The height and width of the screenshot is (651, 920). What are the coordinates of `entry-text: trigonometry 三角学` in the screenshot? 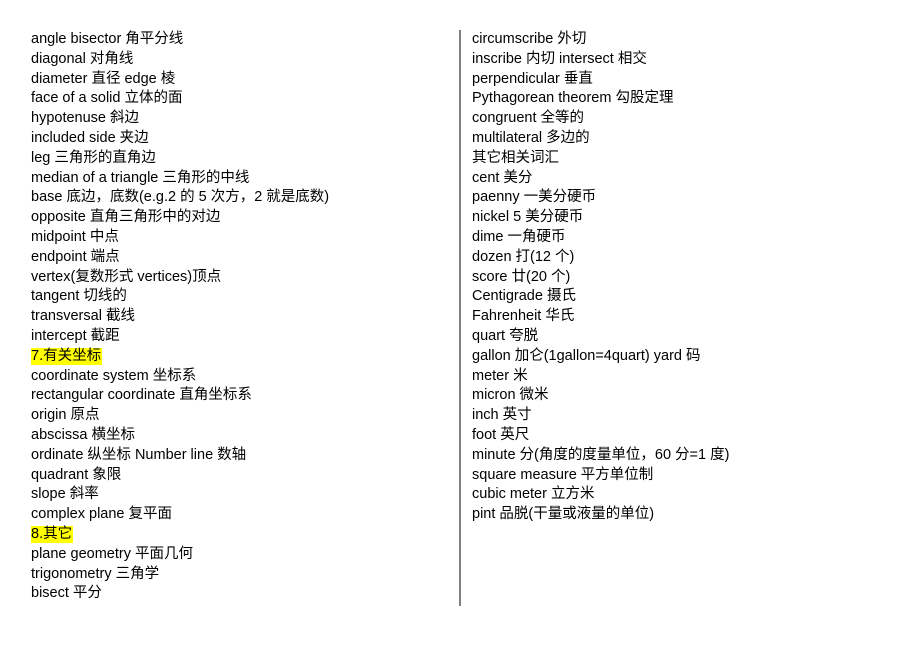 It's located at (95, 573).